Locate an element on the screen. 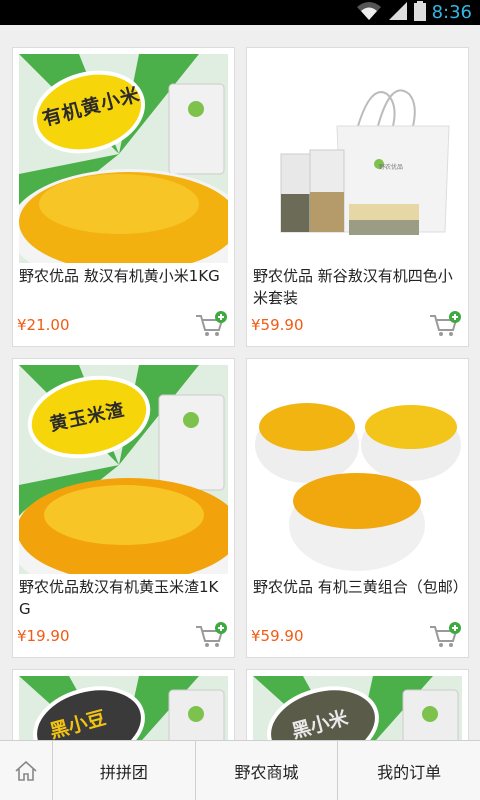  product-image-gift-set: 野农优品 is located at coordinates (357, 158).